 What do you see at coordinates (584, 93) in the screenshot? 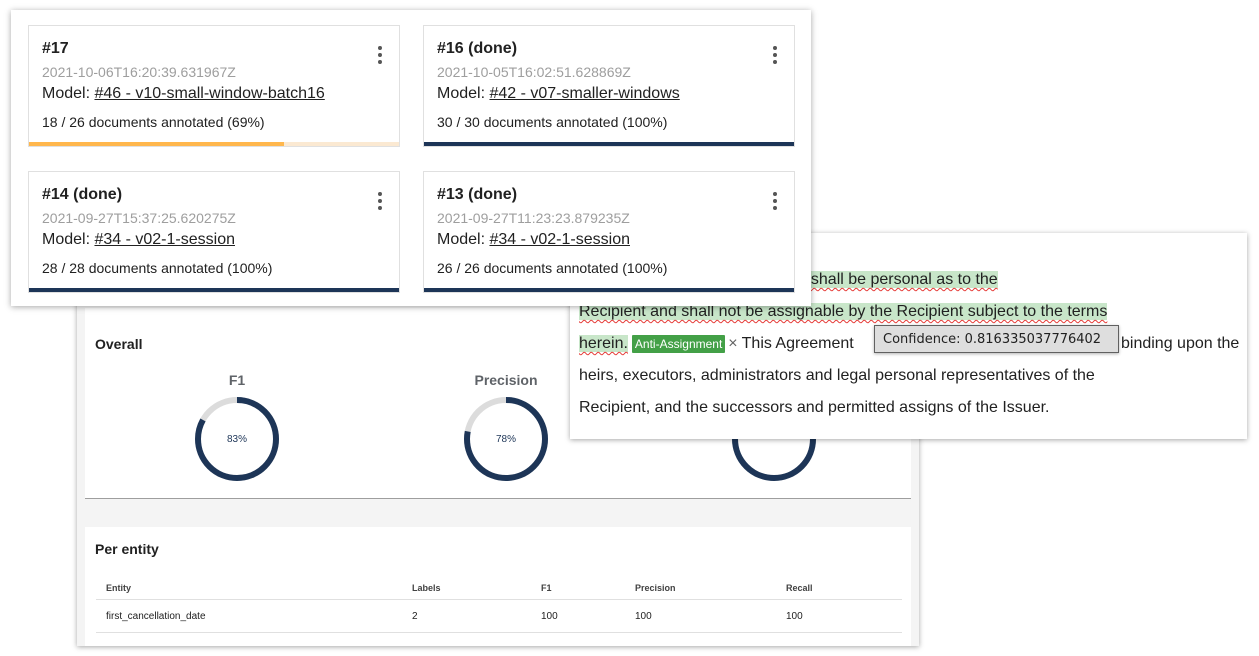
I see `model-link: #42 - v07-smaller-windows` at bounding box center [584, 93].